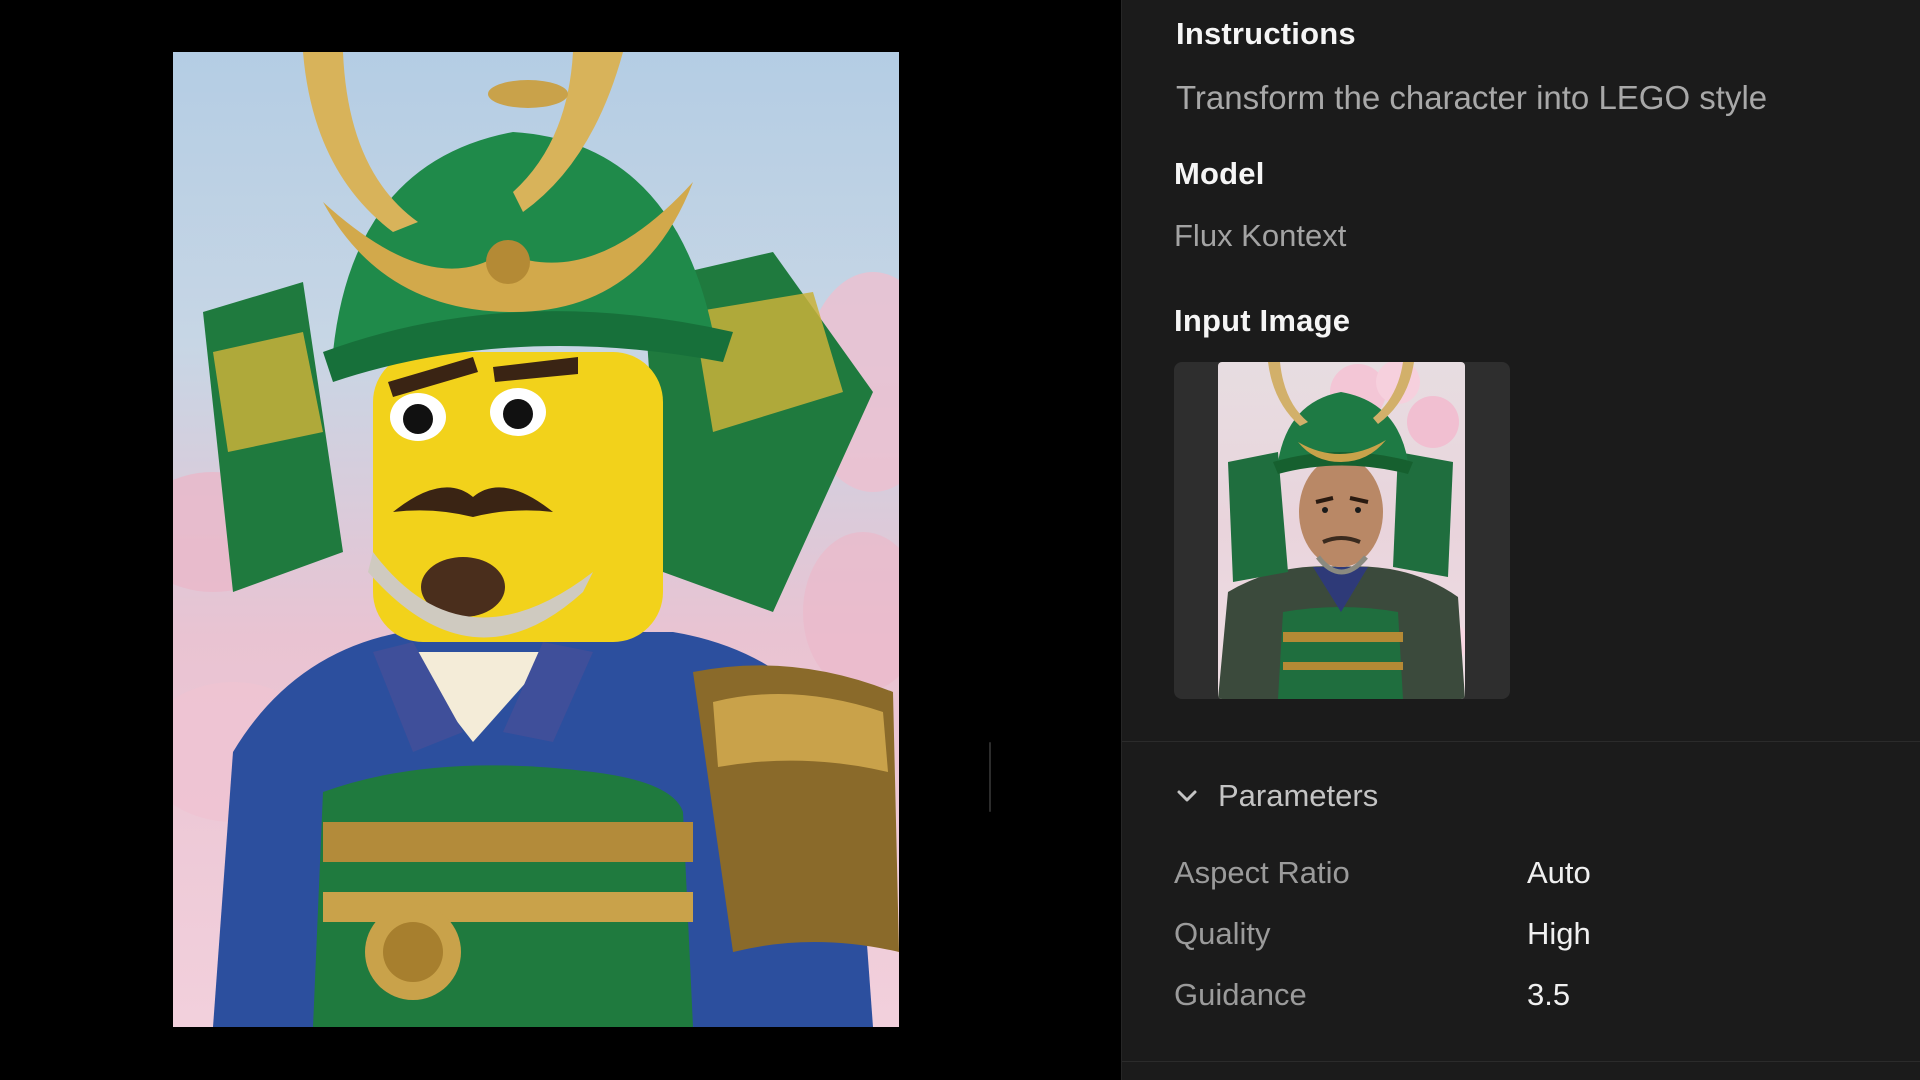  What do you see at coordinates (1262, 320) in the screenshot?
I see `input-image-heading: Input Image` at bounding box center [1262, 320].